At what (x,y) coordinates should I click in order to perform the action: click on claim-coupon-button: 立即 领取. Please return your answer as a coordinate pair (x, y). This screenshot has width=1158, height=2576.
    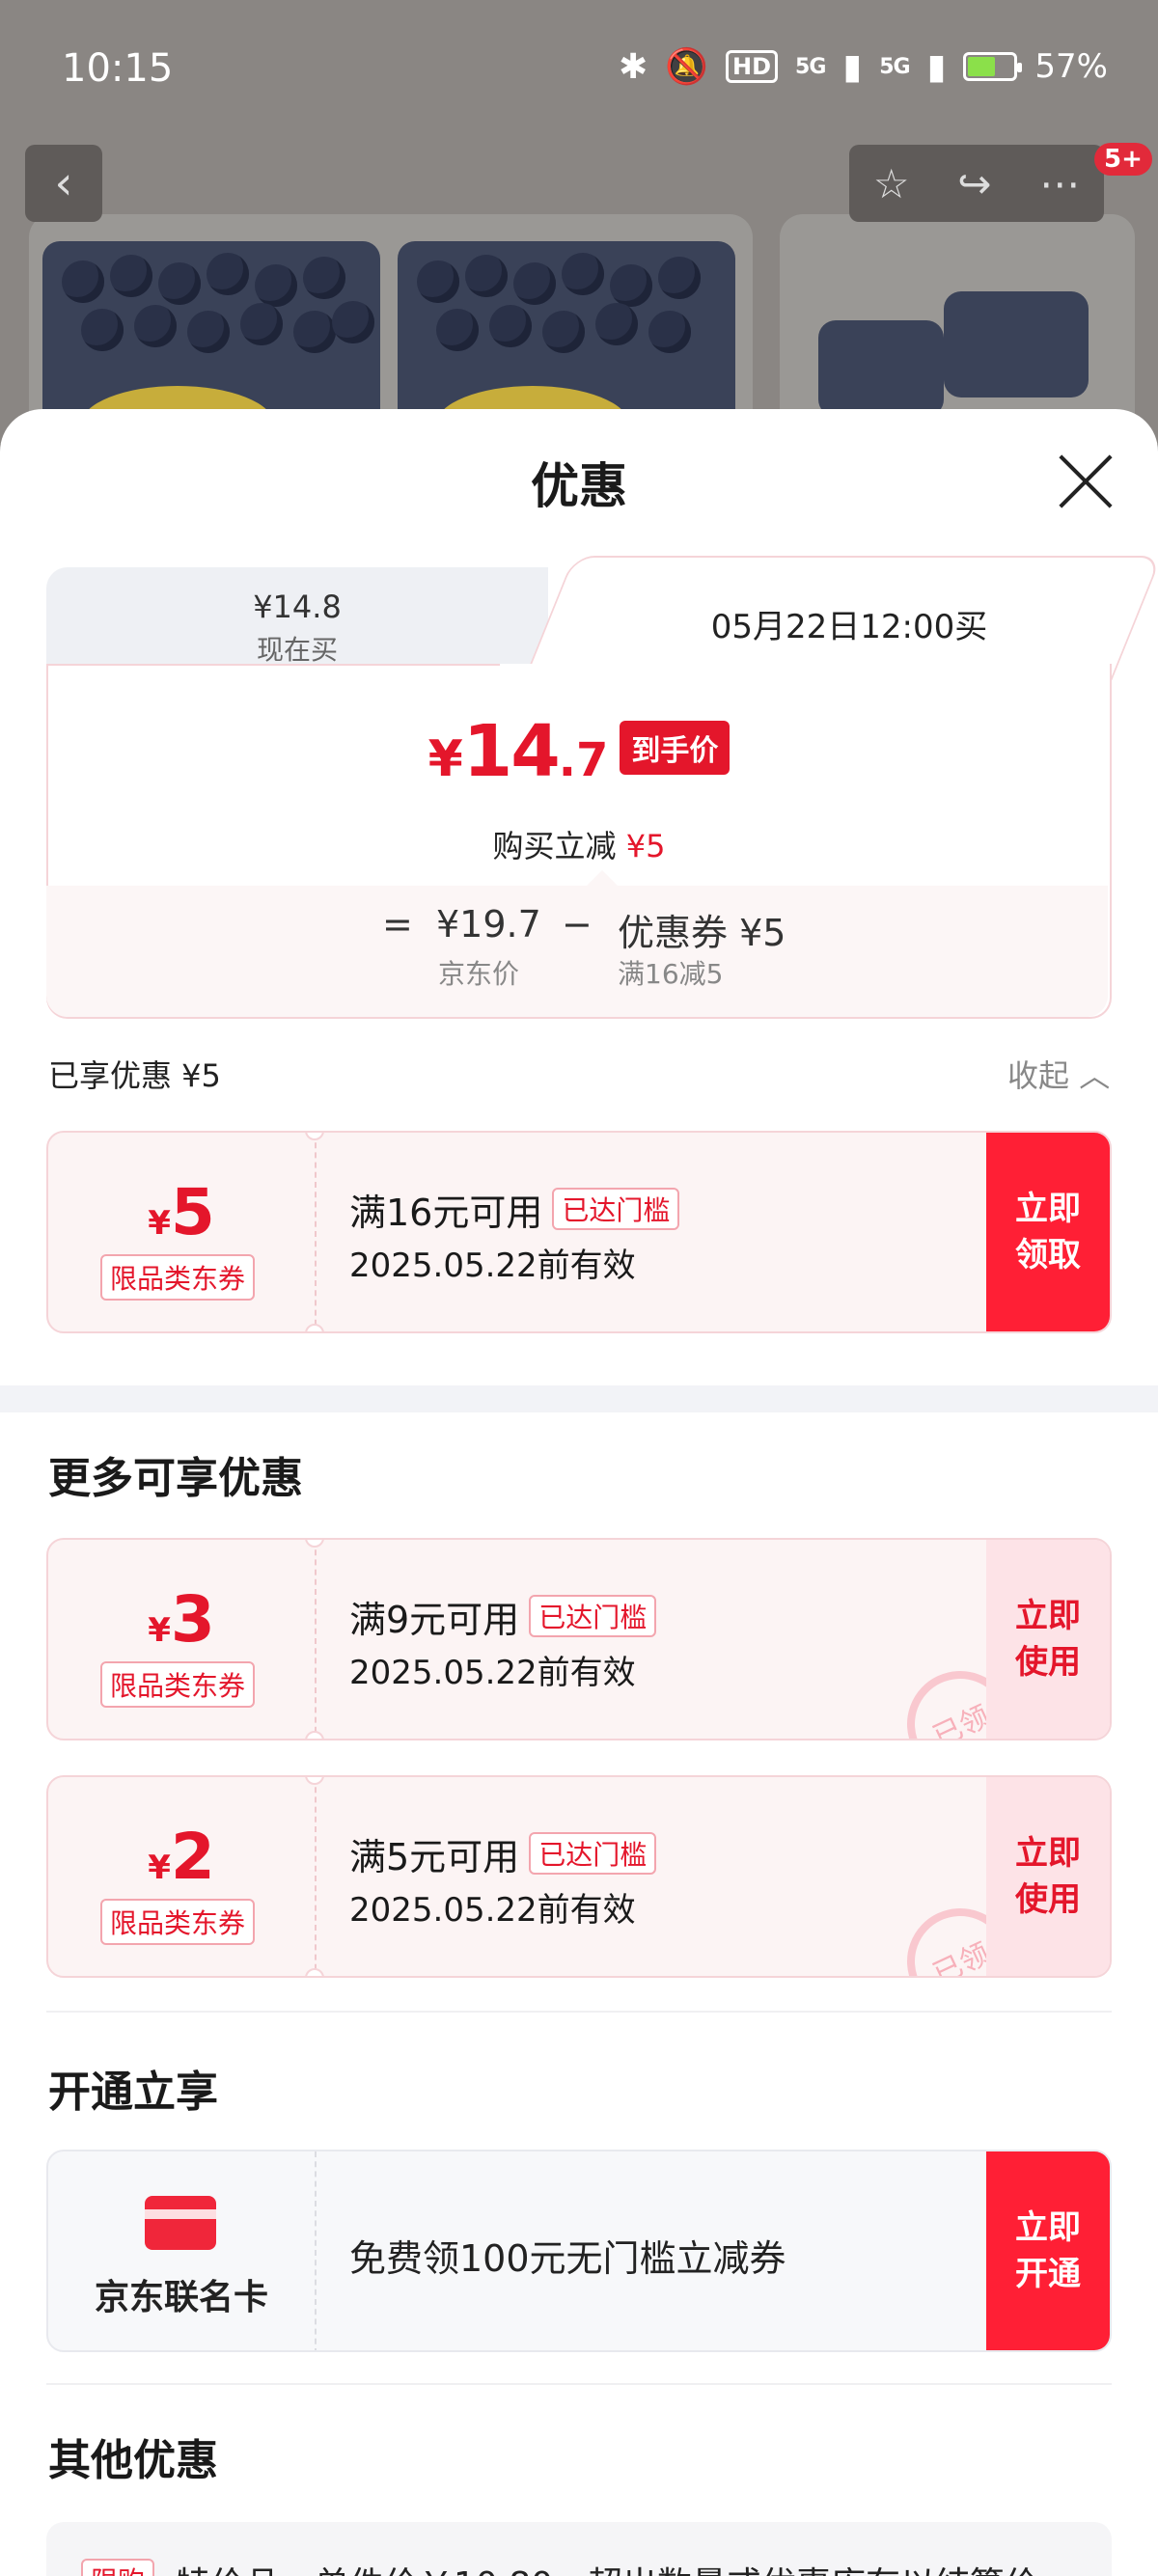
    Looking at the image, I should click on (1048, 1232).